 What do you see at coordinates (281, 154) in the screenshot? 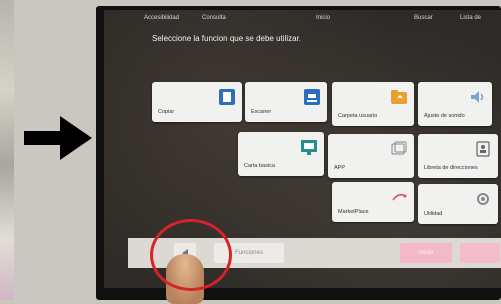
I see `tile-basic-card: Carta basica` at bounding box center [281, 154].